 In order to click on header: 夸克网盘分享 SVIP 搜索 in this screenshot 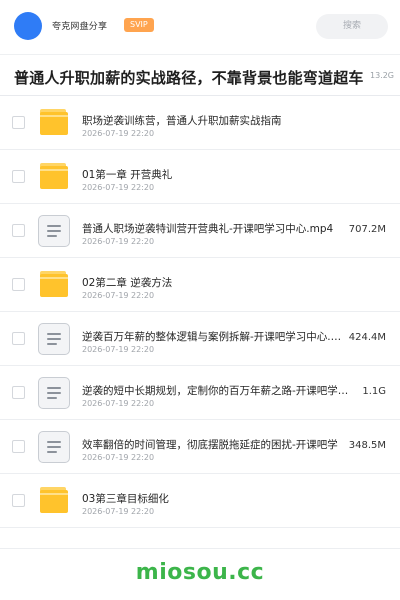, I will do `click(200, 26)`.